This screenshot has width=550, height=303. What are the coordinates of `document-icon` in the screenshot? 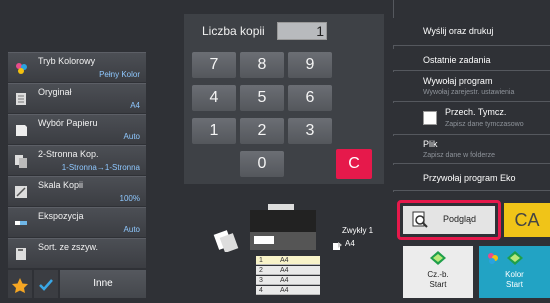 It's located at (21, 99).